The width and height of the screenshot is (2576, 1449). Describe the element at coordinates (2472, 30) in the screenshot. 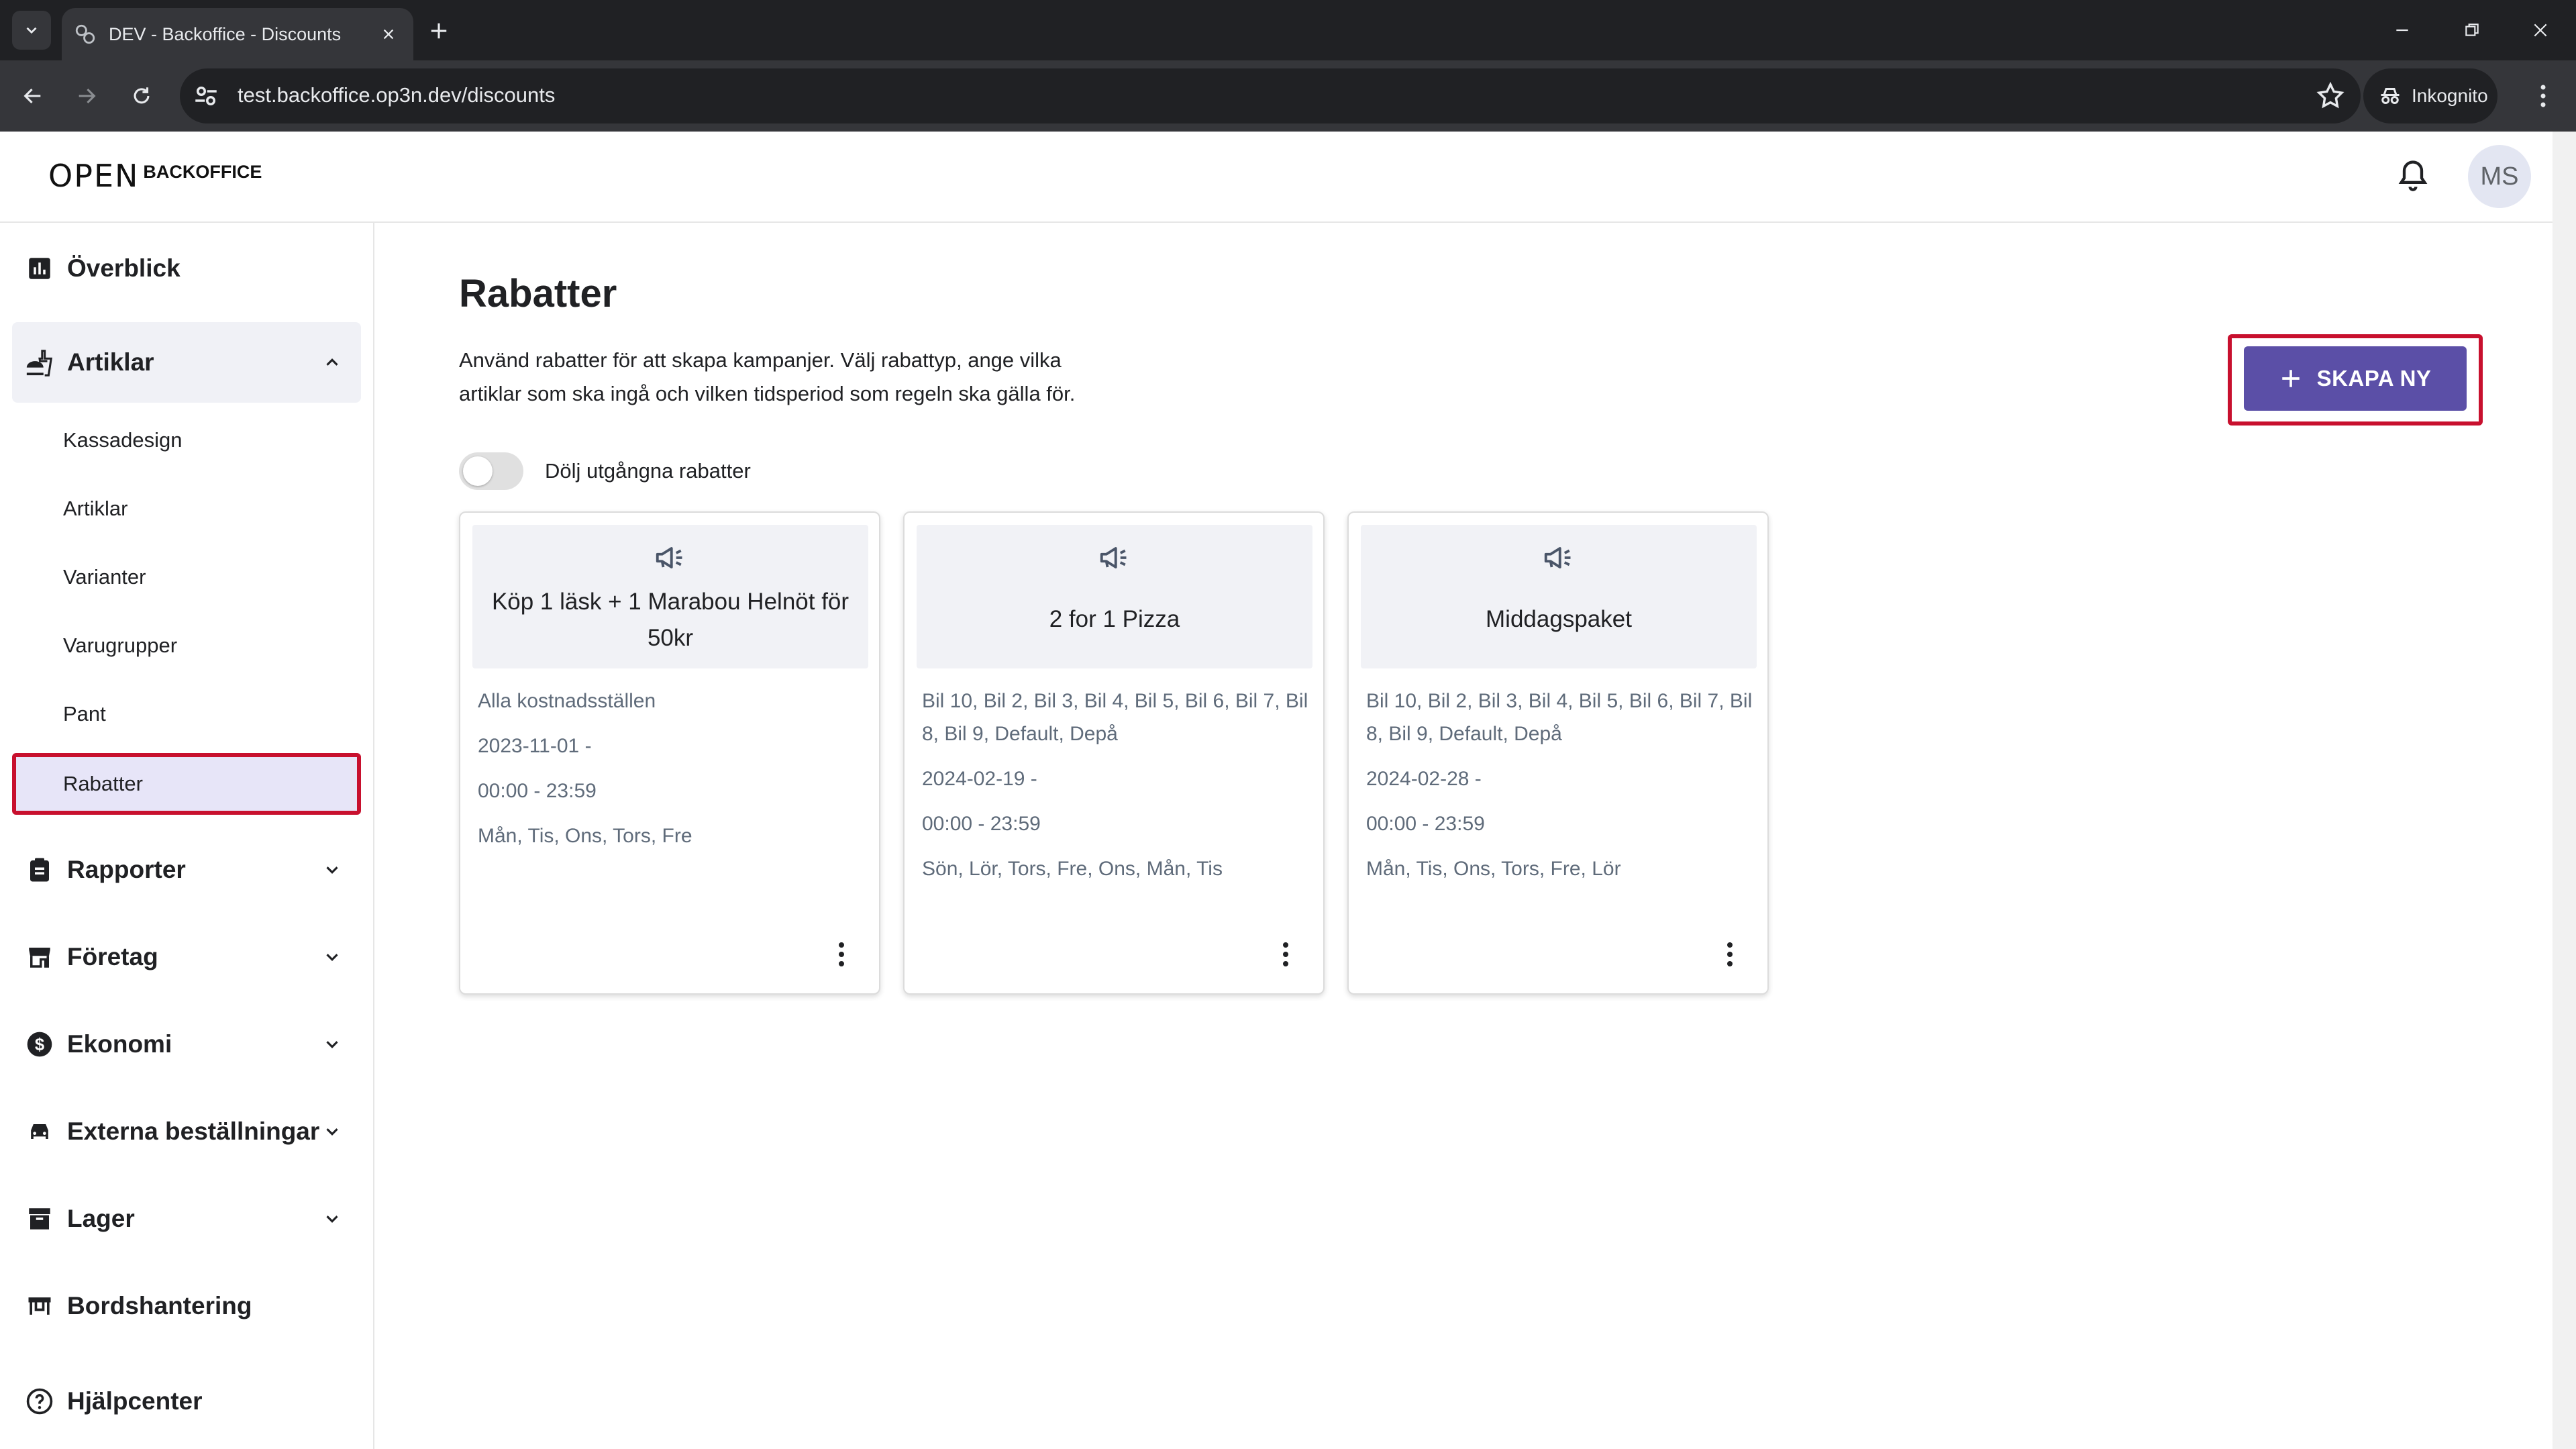

I see `restore-button` at that location.